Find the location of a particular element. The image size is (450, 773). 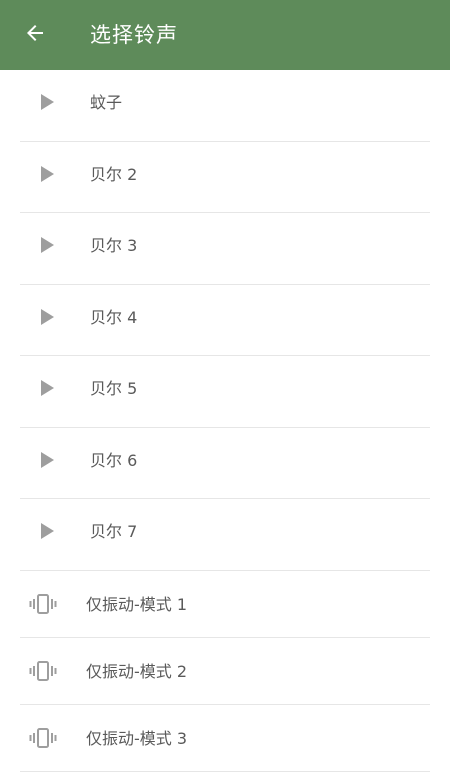

vibration-item: 仅振动-模式 3 is located at coordinates (225, 738).